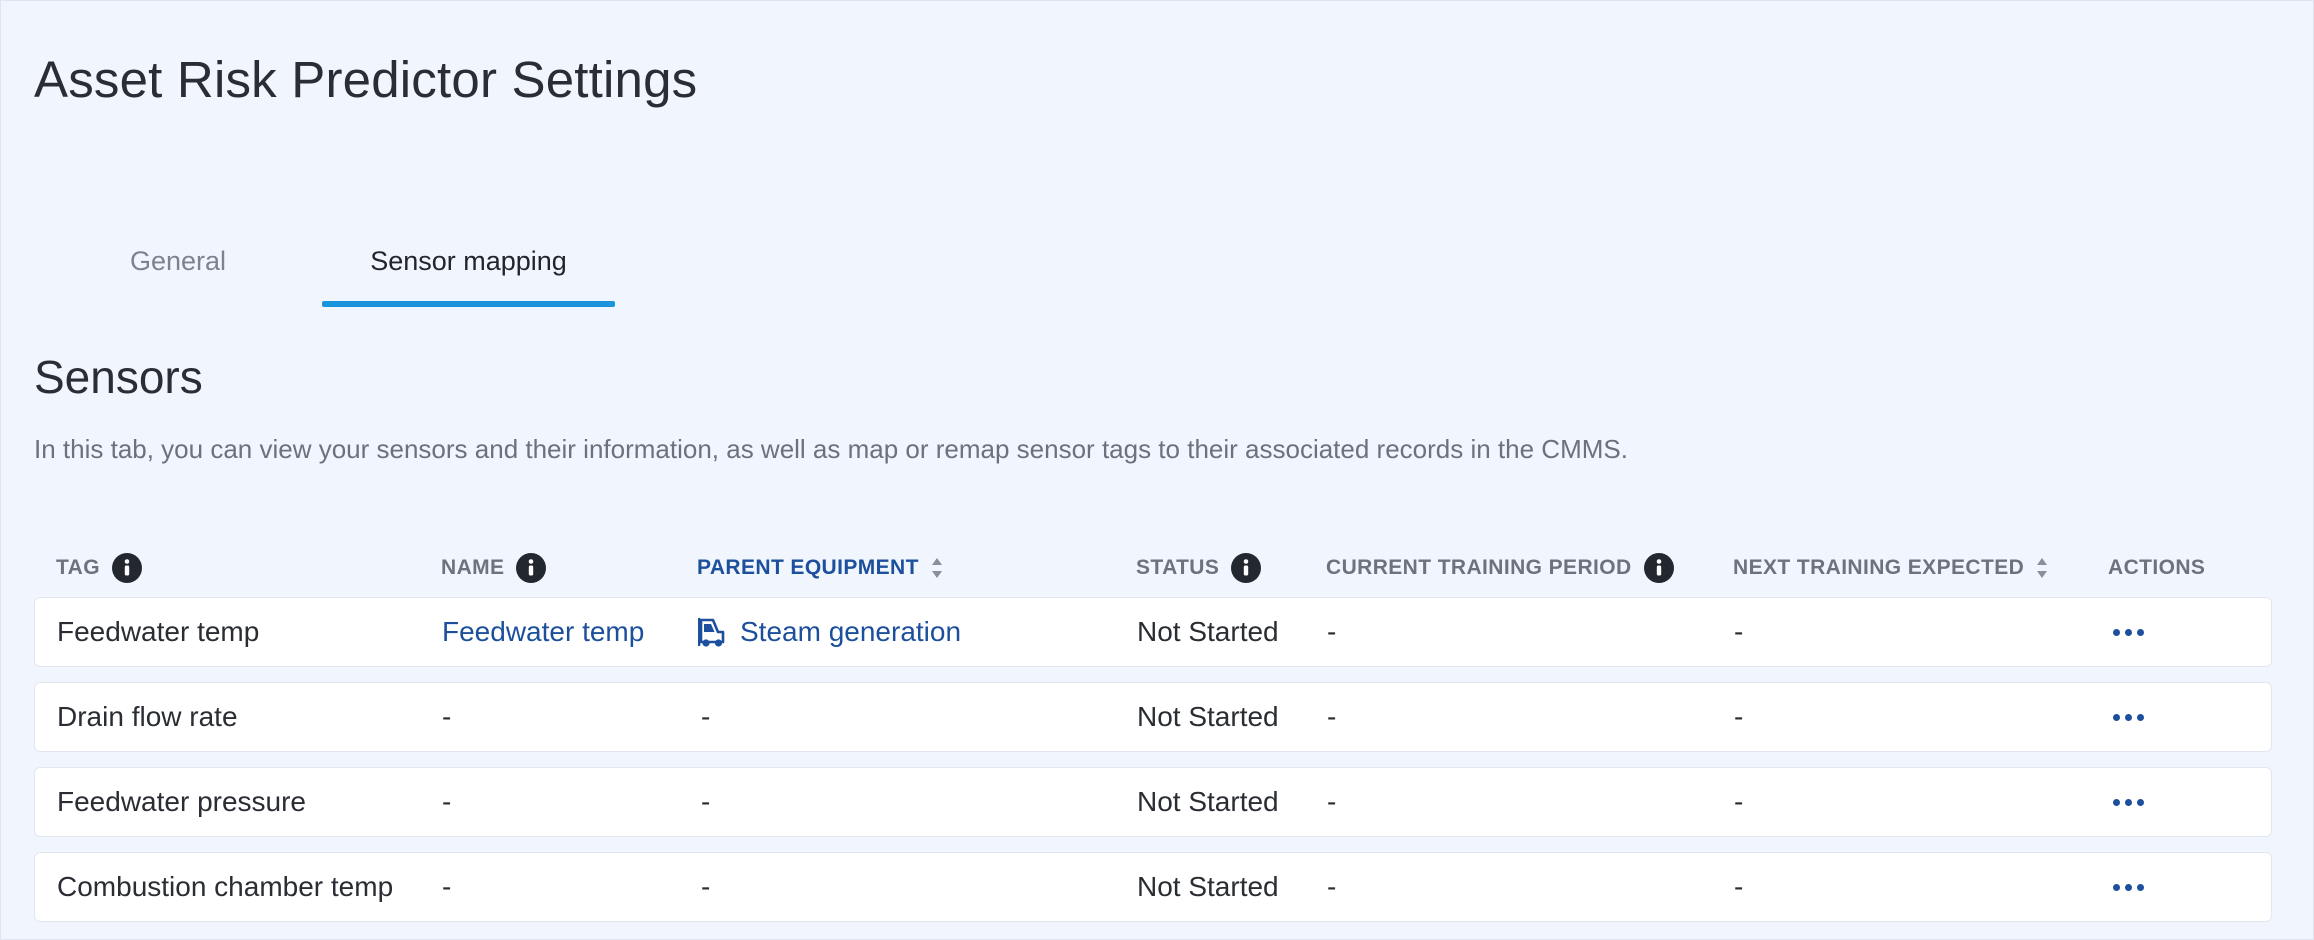 The image size is (2314, 940). What do you see at coordinates (225, 886) in the screenshot?
I see `cell-tag: Combustion chamber temp` at bounding box center [225, 886].